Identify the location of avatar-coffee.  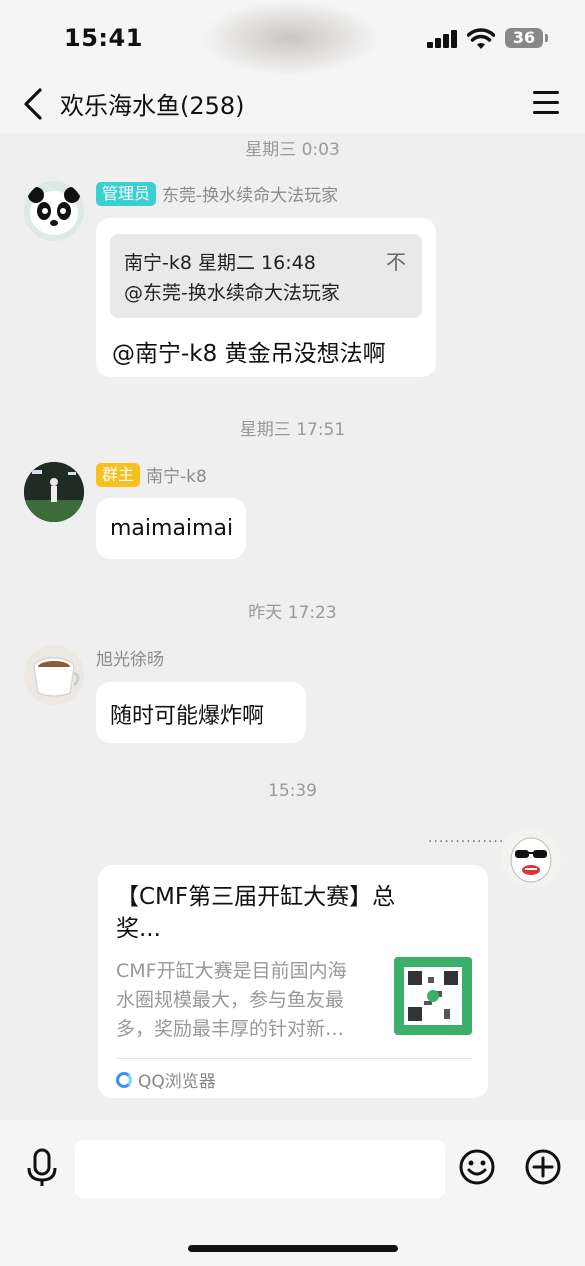
(54, 675).